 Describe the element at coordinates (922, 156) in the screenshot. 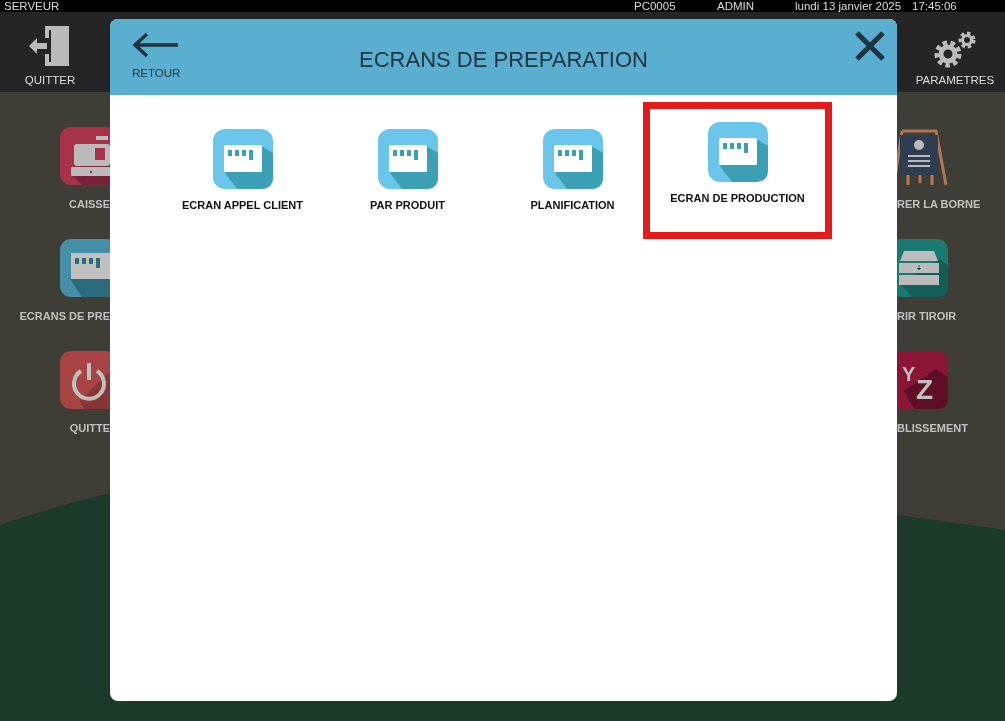

I see `easel-tile-icon` at that location.